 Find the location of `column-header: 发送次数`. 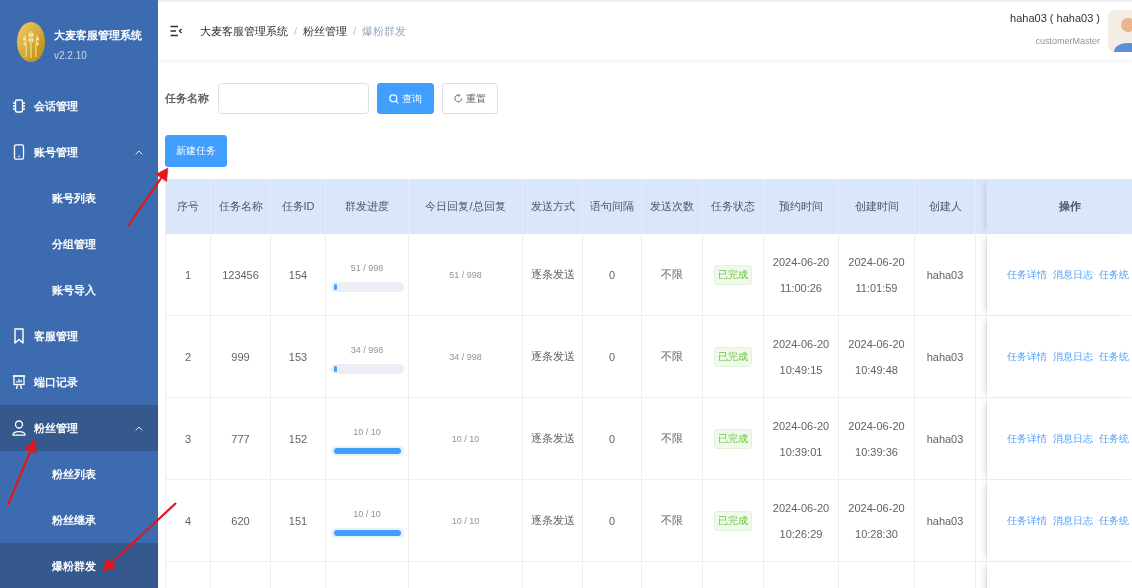

column-header: 发送次数 is located at coordinates (672, 206).